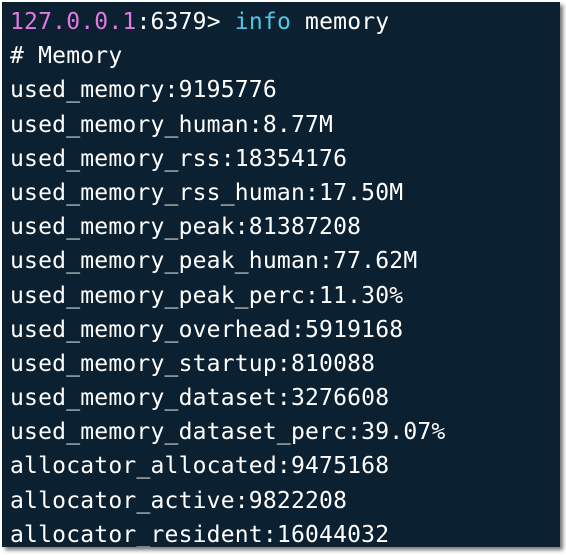 The height and width of the screenshot is (555, 566). Describe the element at coordinates (179, 158) in the screenshot. I see `output-line-used-memory-rss: used_memory_rss:18354176` at that location.